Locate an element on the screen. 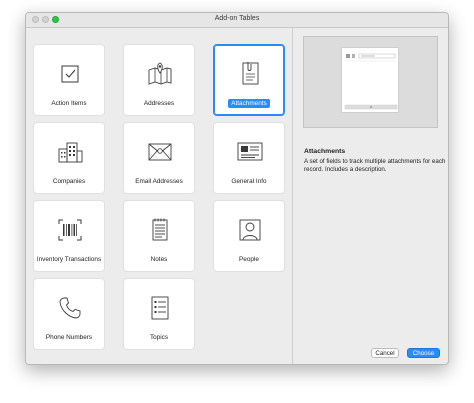 The image size is (474, 403). table-card-label: People is located at coordinates (249, 259).